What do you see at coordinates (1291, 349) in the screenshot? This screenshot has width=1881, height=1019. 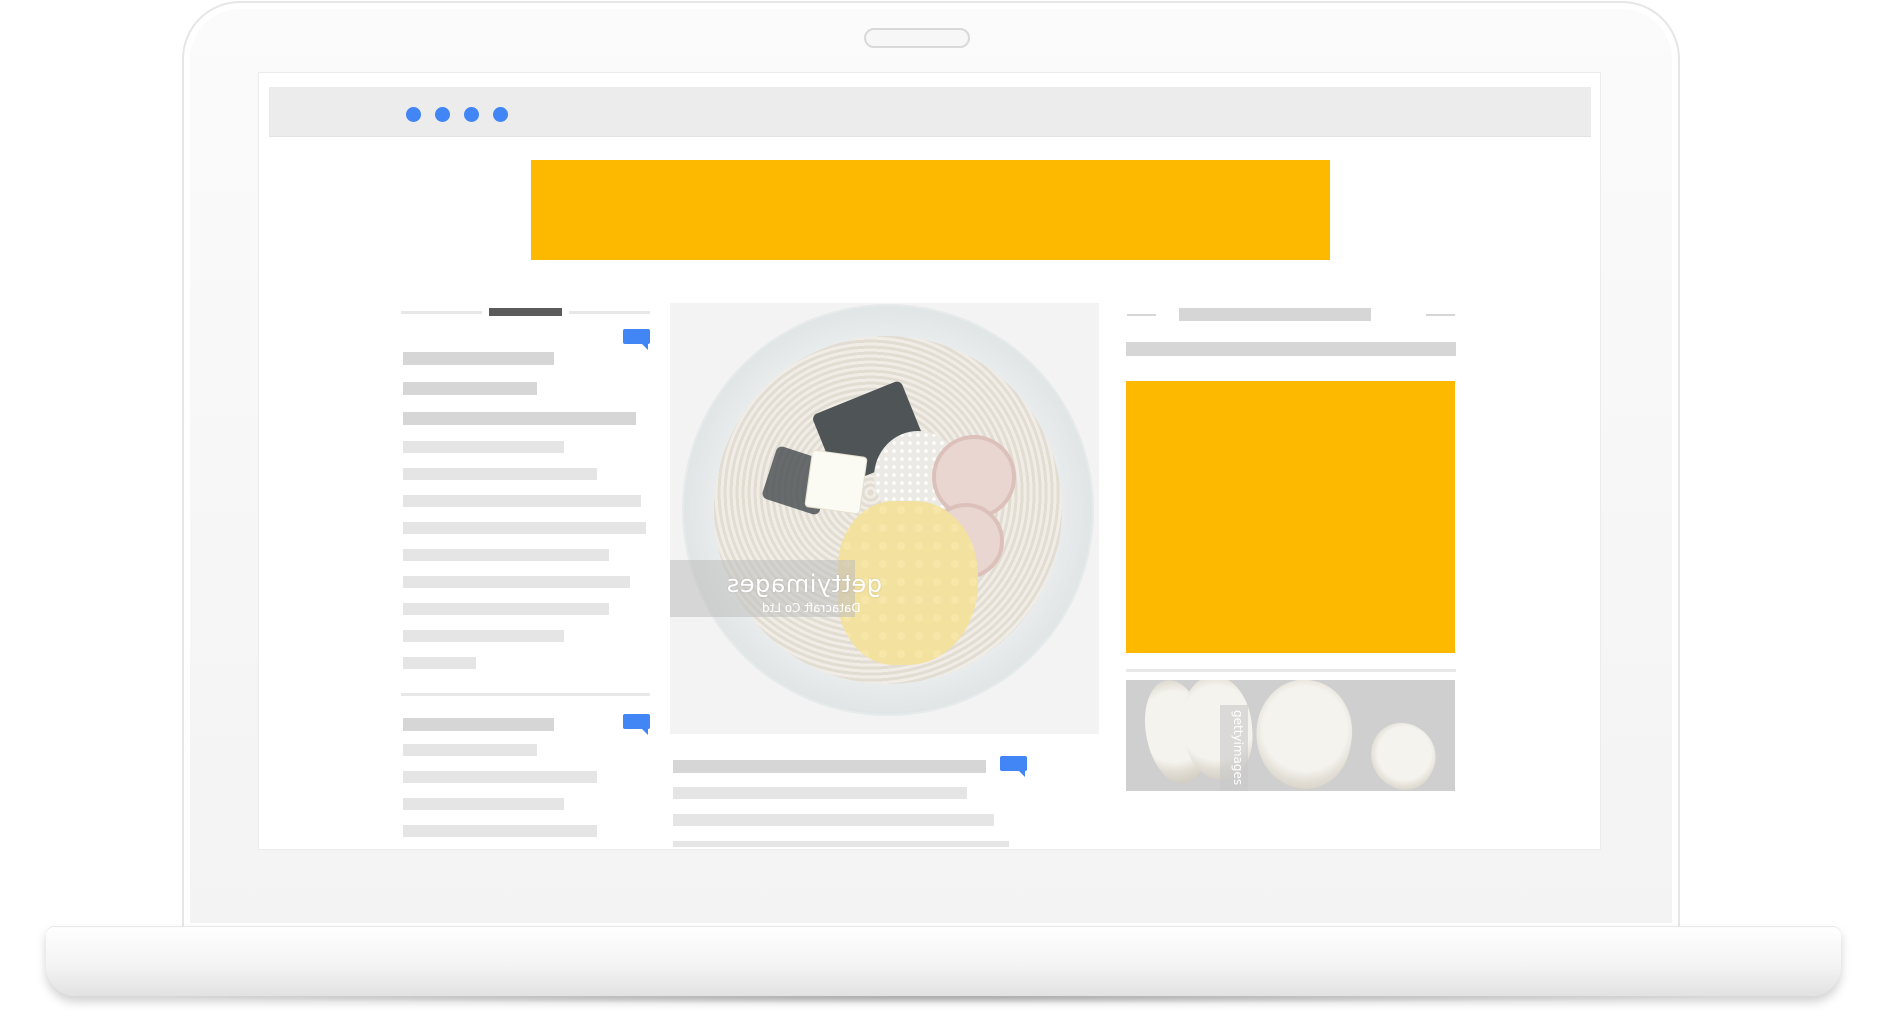 I see `sidebar-subheading` at bounding box center [1291, 349].